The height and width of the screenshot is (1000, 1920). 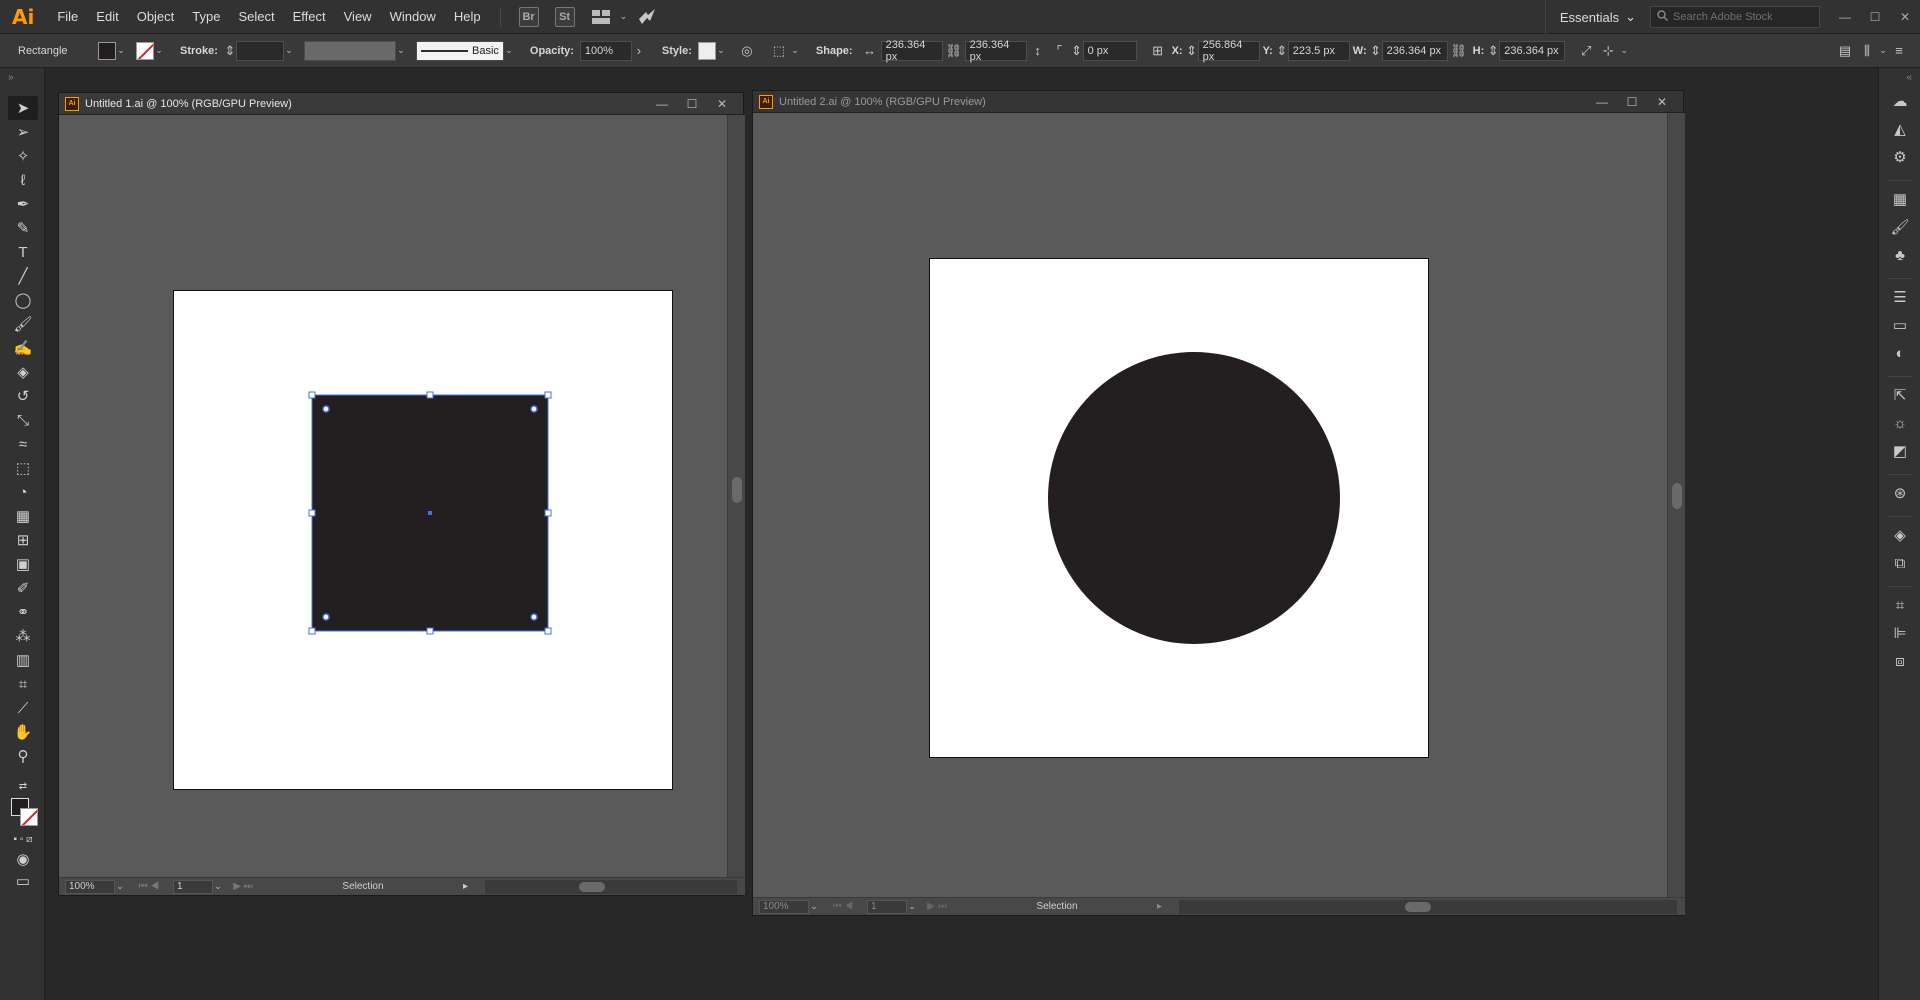 I want to click on shape-builder-icon: ◔, so click(x=23, y=492).